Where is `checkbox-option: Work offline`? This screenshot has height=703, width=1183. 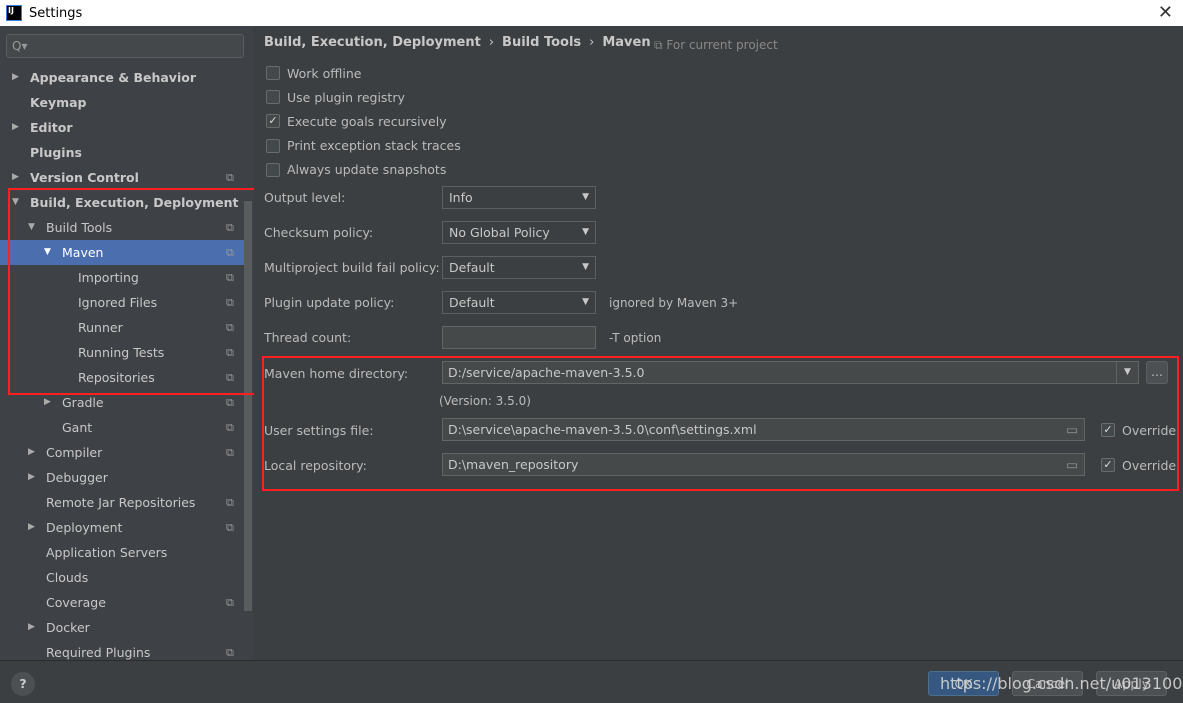
checkbox-option: Work offline is located at coordinates (313, 73).